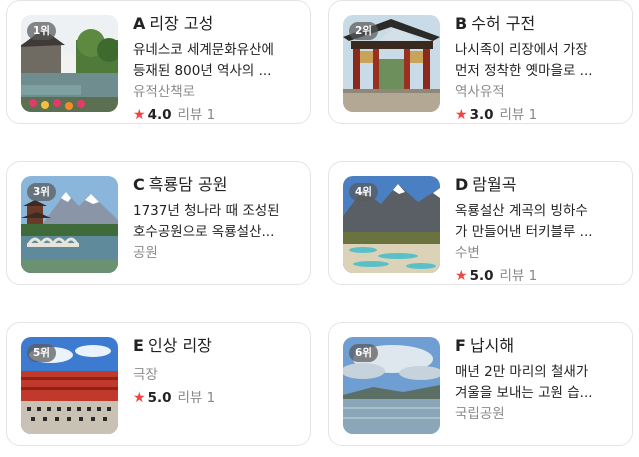  I want to click on place-thumbnail: 6위, so click(391, 385).